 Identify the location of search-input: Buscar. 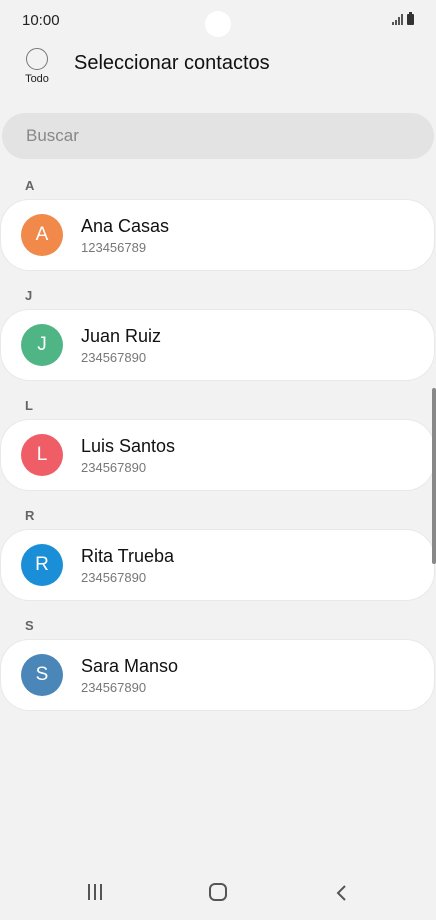
(218, 136).